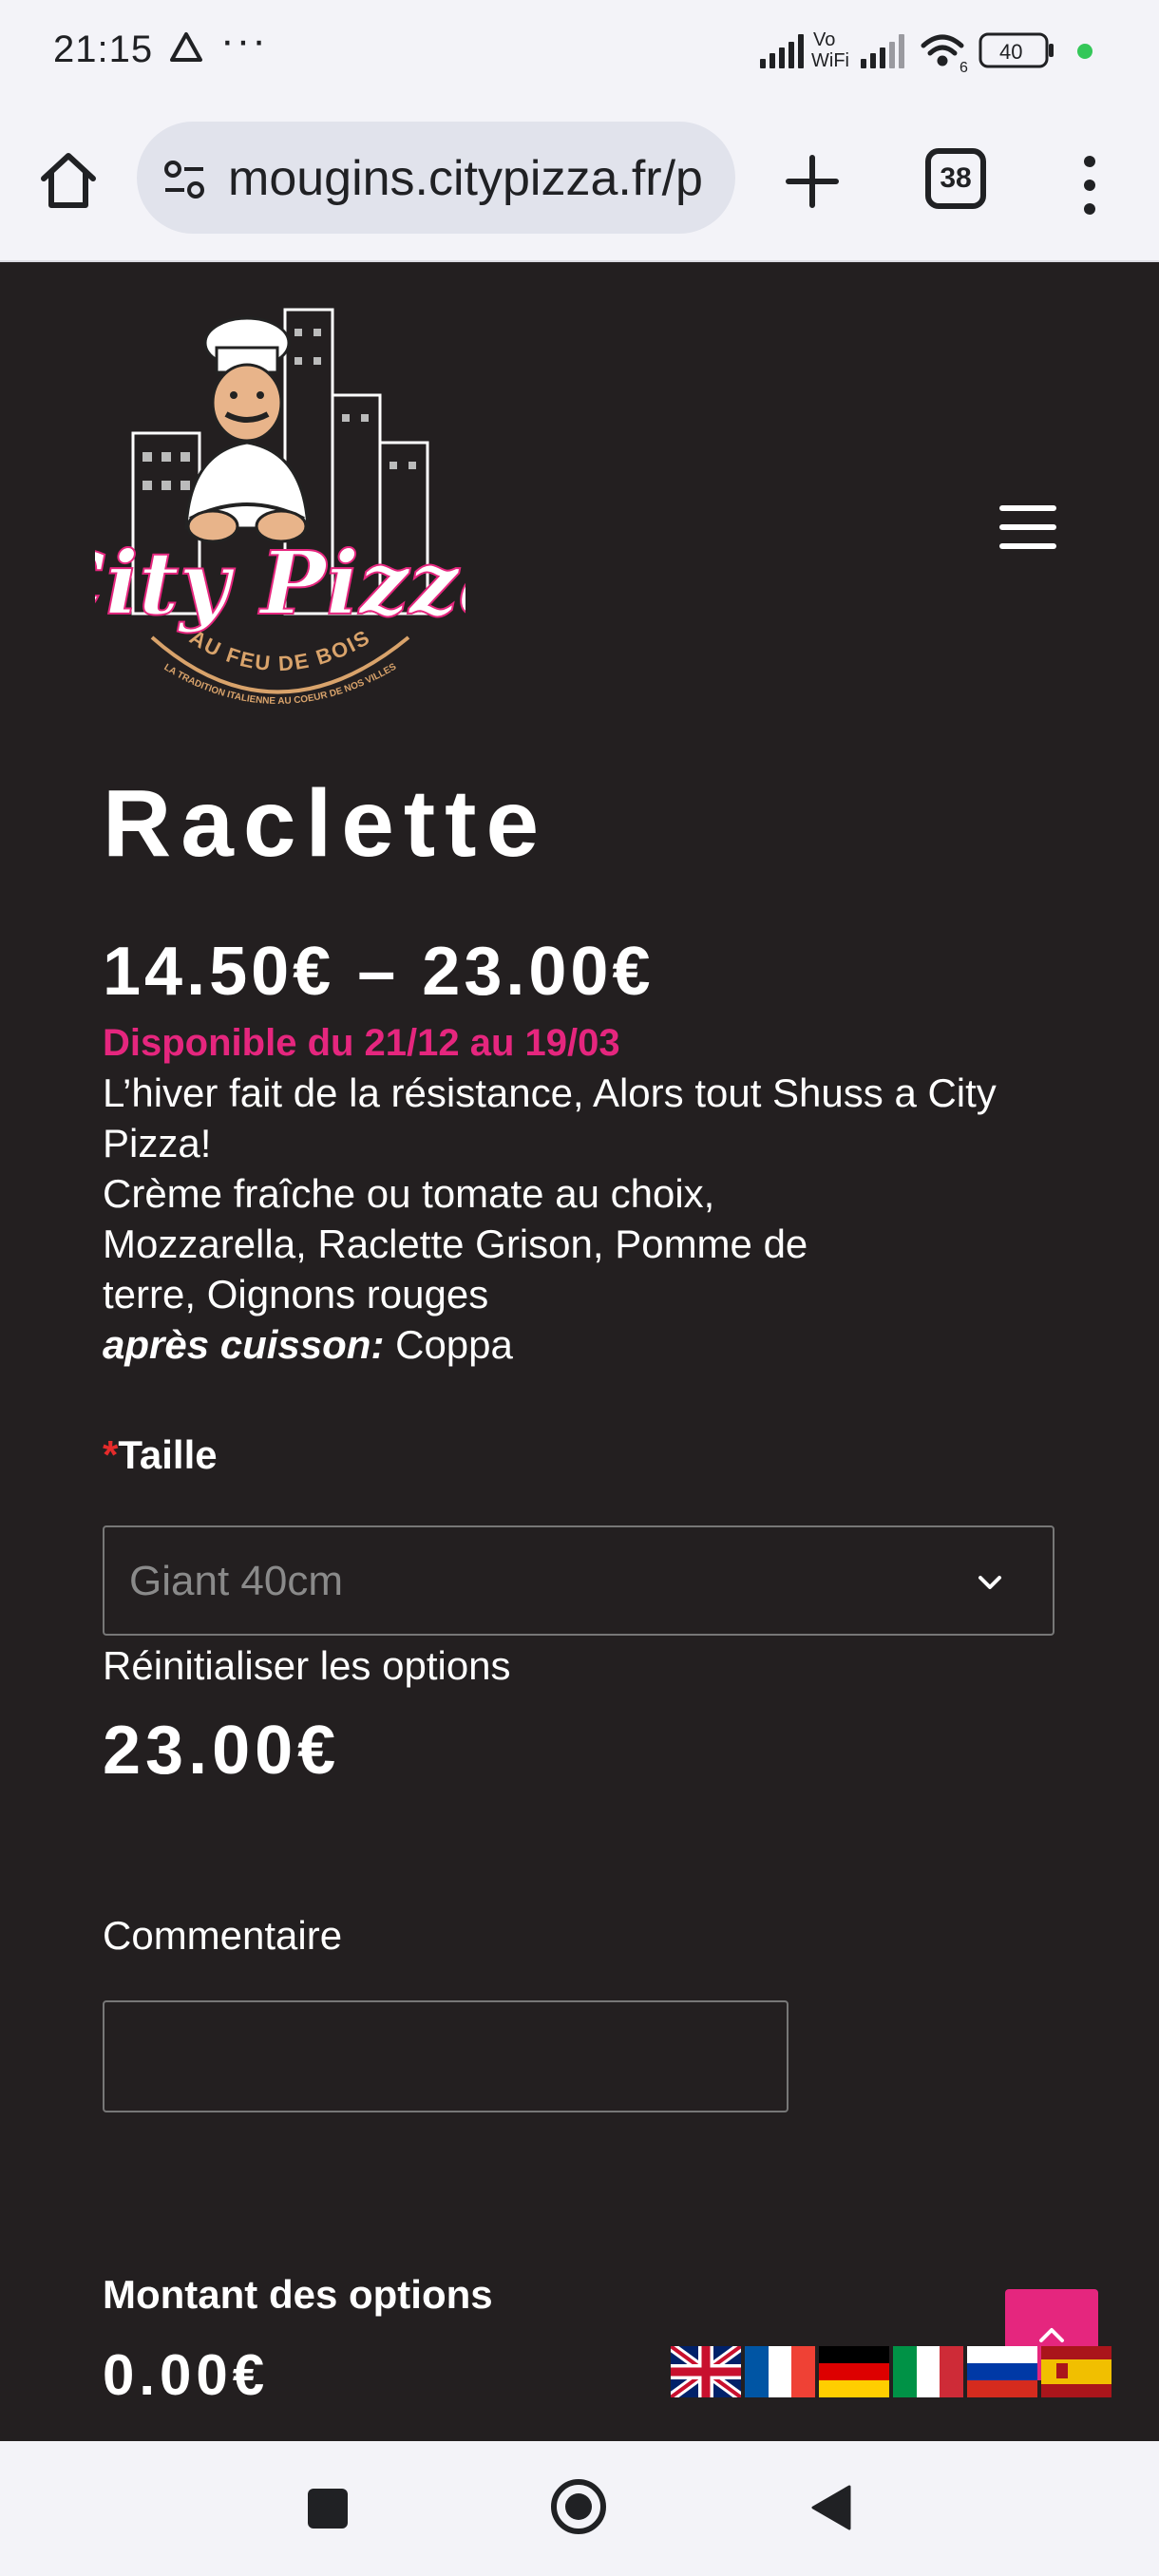 This screenshot has height=2576, width=1159. I want to click on selected-price: 23.00€, so click(222, 1751).